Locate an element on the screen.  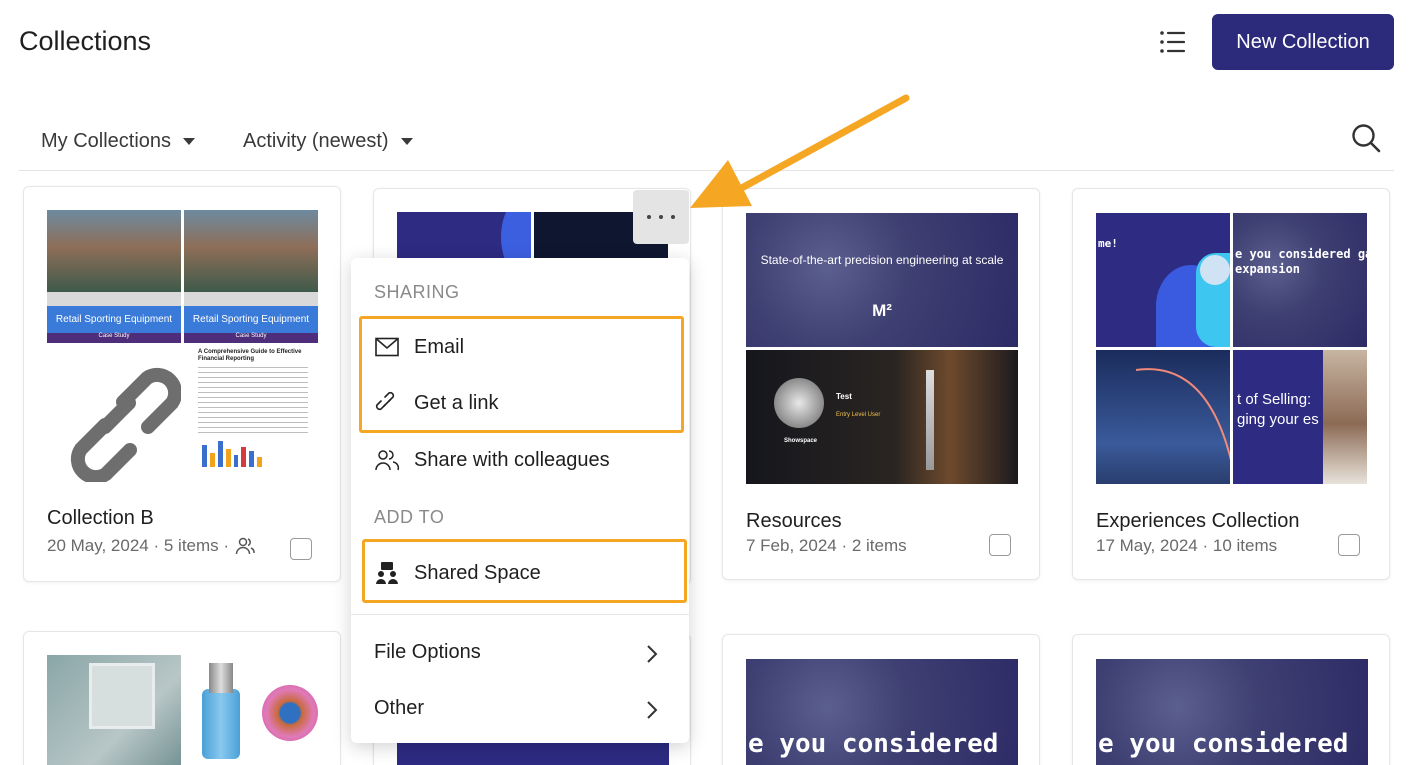
shared-space-icon is located at coordinates (387, 573).